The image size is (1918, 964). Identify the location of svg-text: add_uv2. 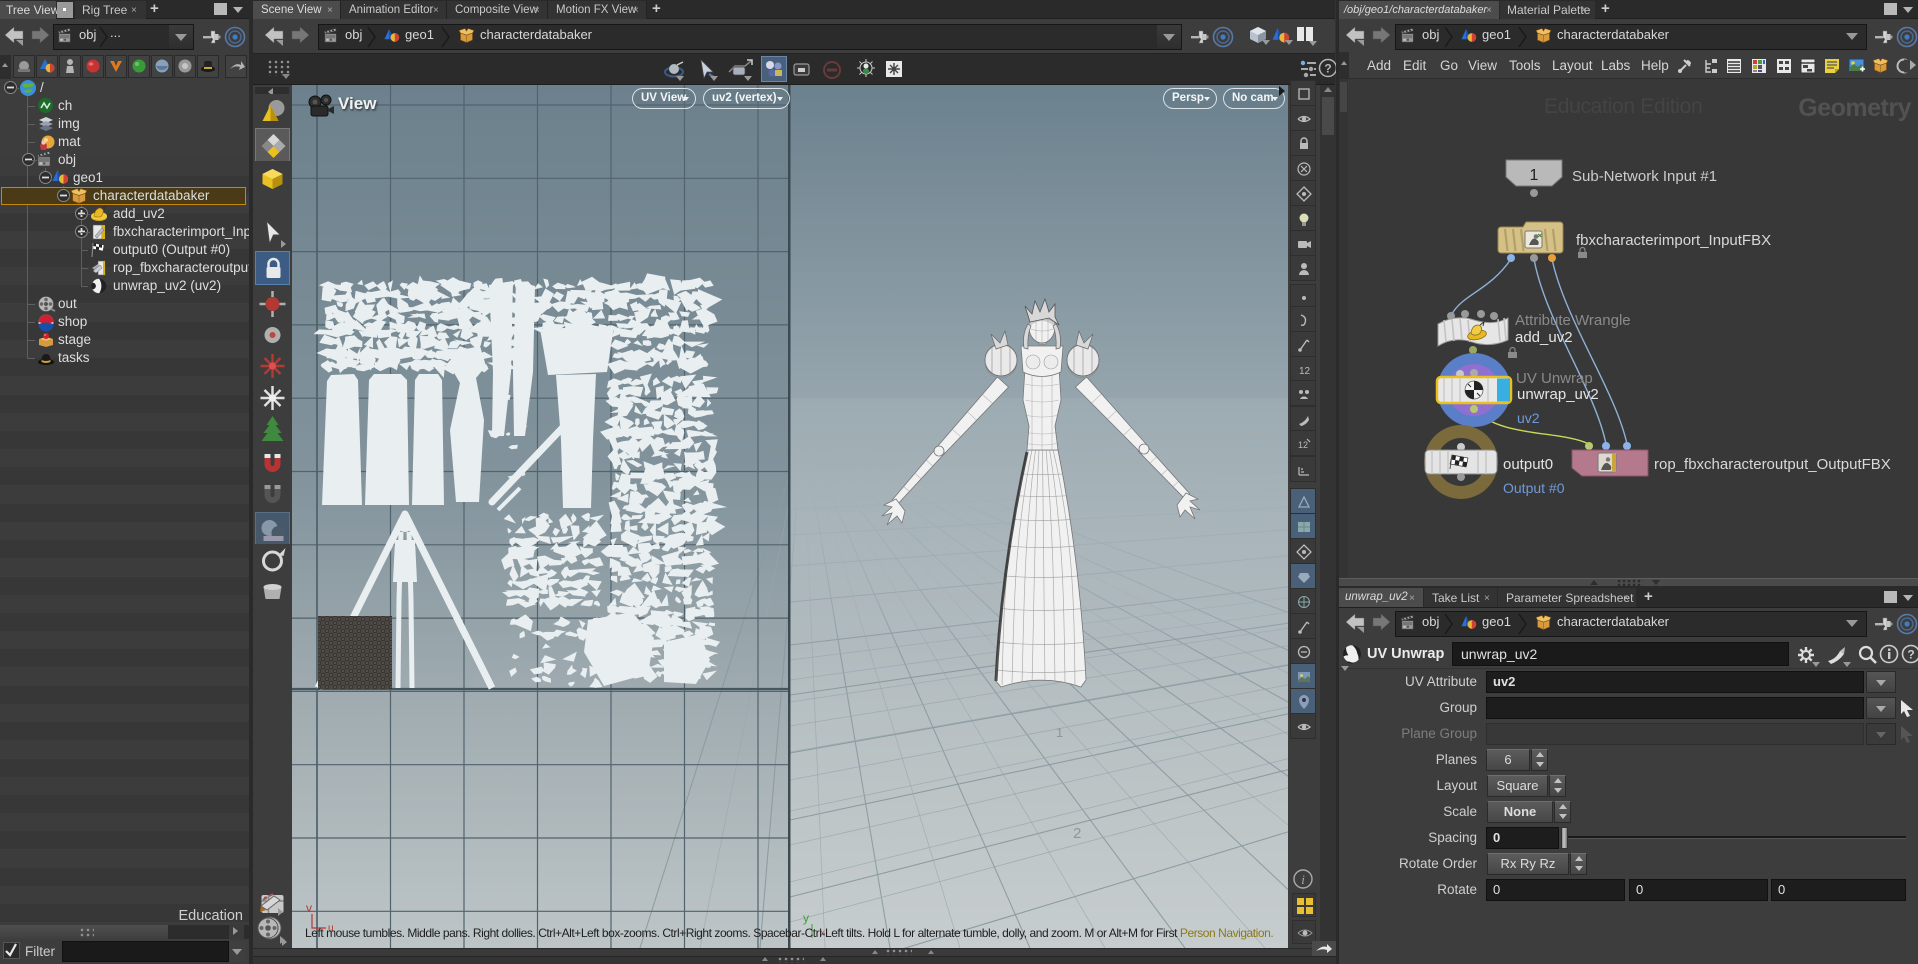
(1544, 337).